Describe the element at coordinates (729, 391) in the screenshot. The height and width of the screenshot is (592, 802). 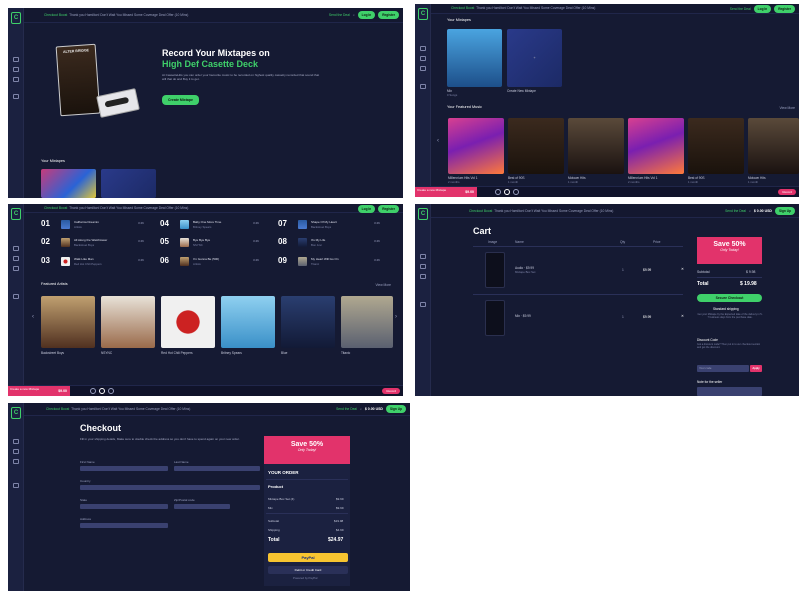
I see `note-textarea` at that location.